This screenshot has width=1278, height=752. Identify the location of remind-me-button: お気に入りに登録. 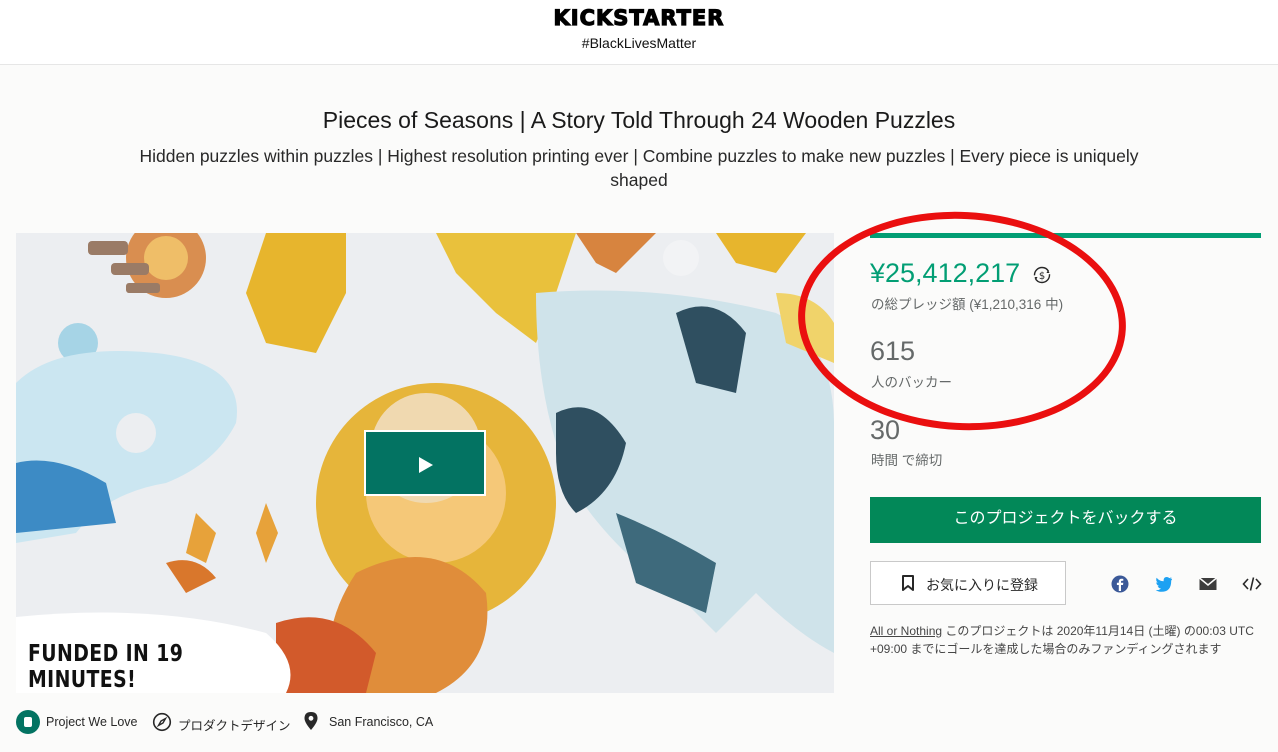
(968, 583).